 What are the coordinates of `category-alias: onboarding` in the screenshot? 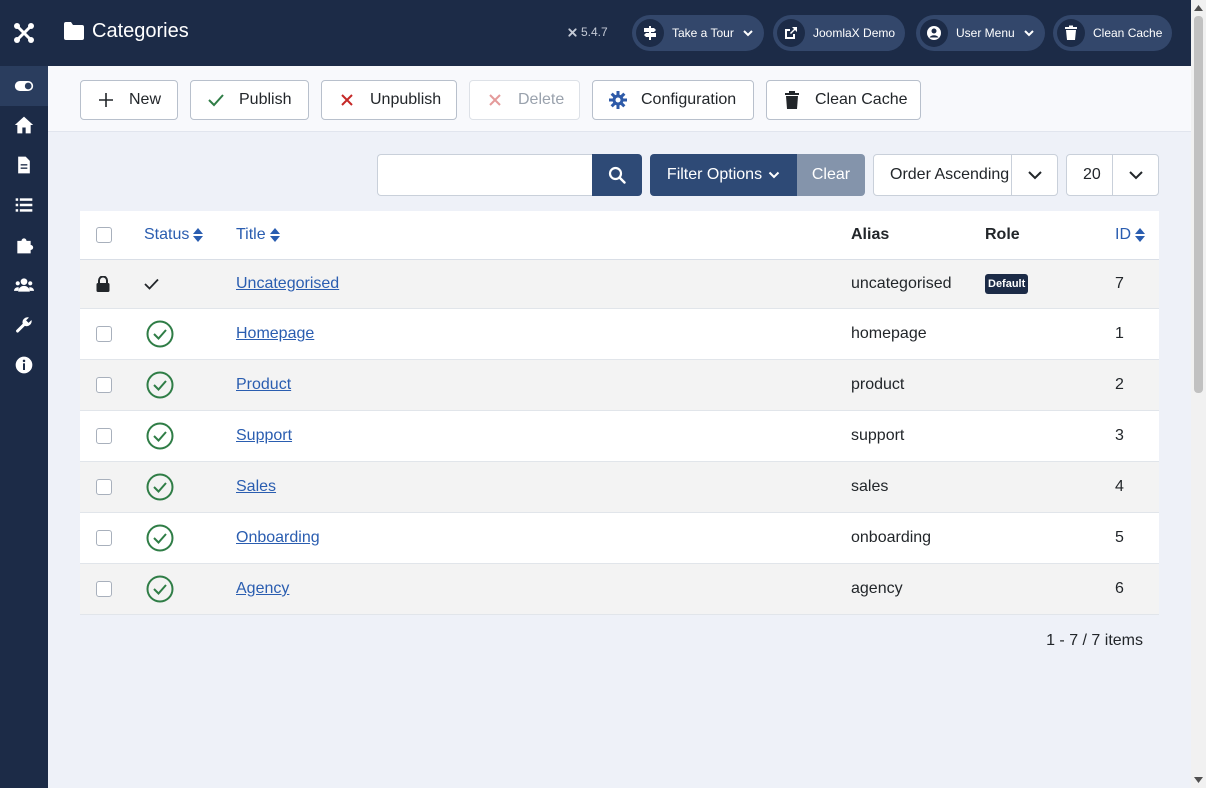 It's located at (891, 537).